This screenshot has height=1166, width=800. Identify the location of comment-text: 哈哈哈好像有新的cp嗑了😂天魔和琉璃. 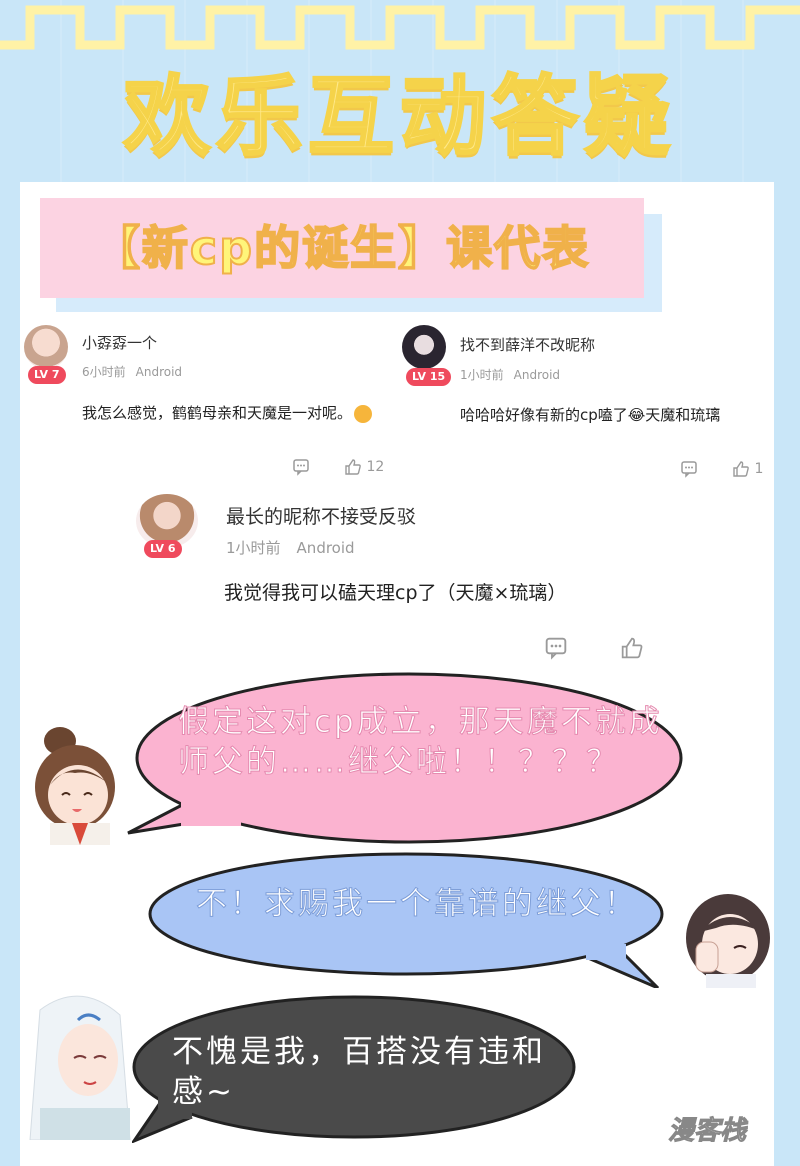
(590, 415).